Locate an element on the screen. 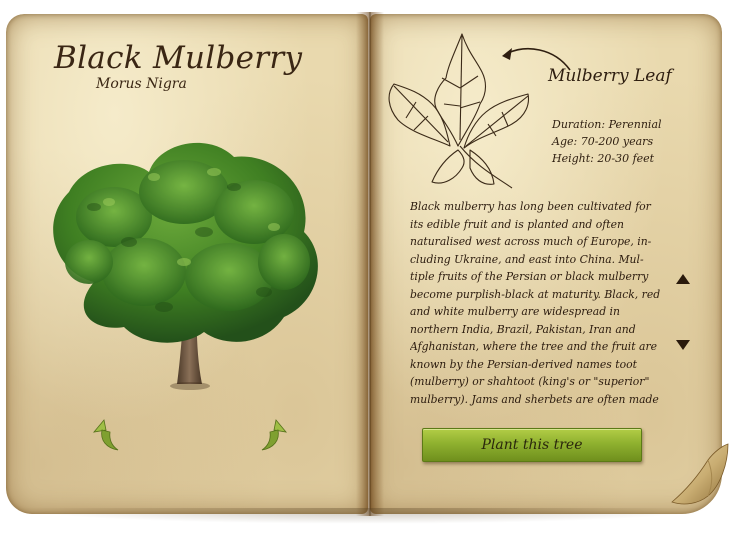 This screenshot has height=534, width=740. tree-latin-name: Morus Nigra is located at coordinates (141, 84).